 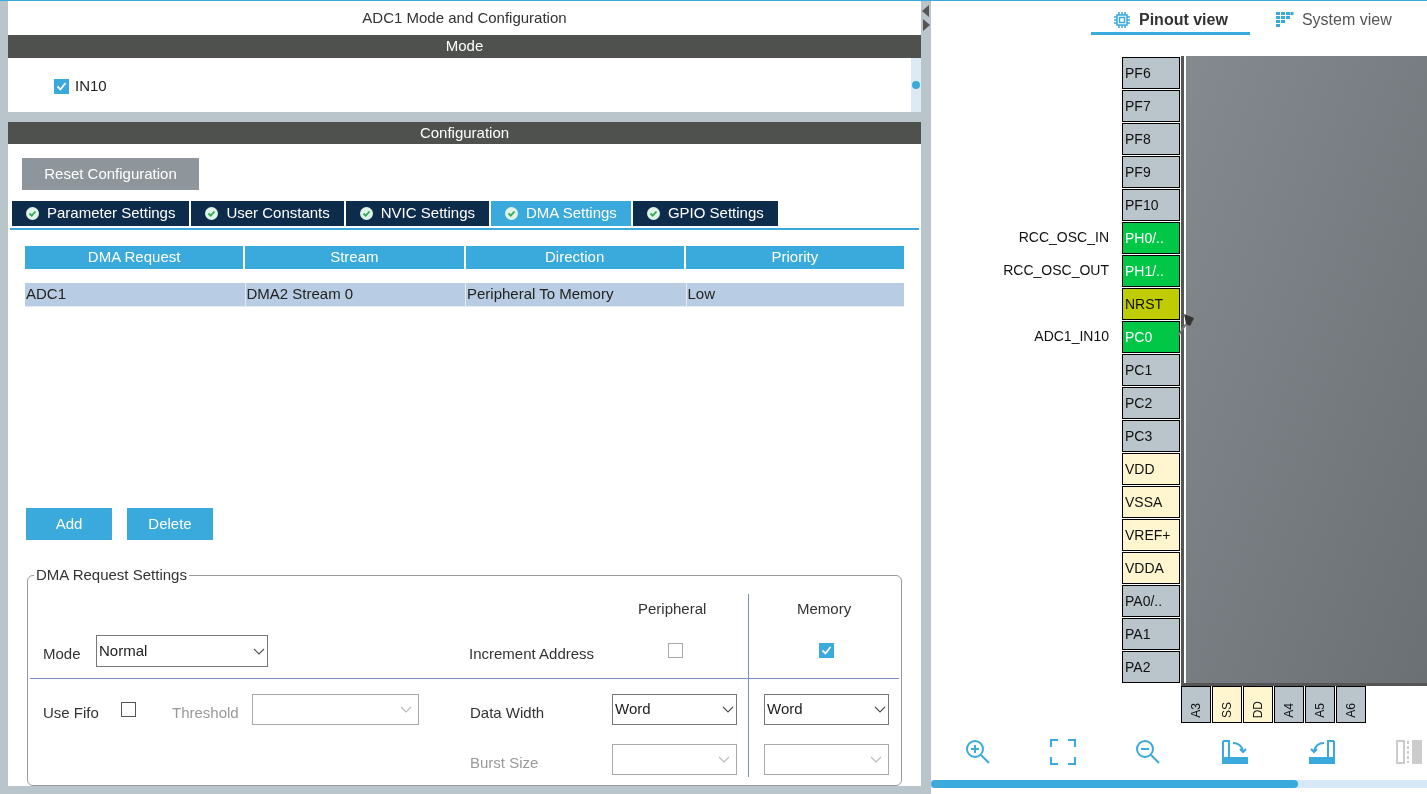 What do you see at coordinates (705, 213) in the screenshot?
I see `tab: GPIO Settings` at bounding box center [705, 213].